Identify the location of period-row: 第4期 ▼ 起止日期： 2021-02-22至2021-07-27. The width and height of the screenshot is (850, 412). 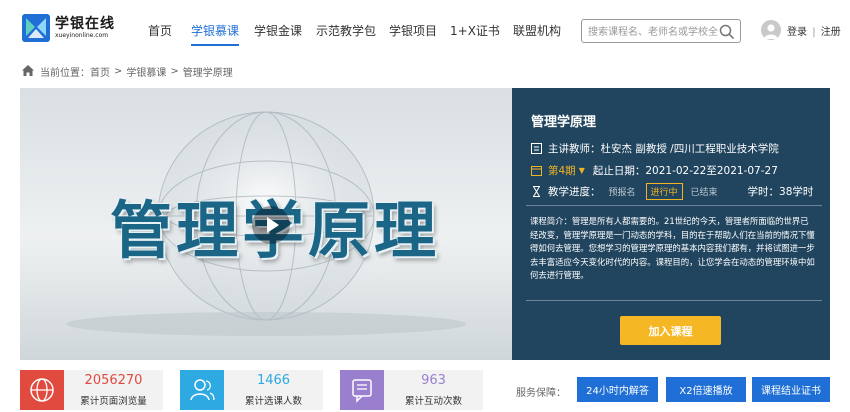
(654, 170).